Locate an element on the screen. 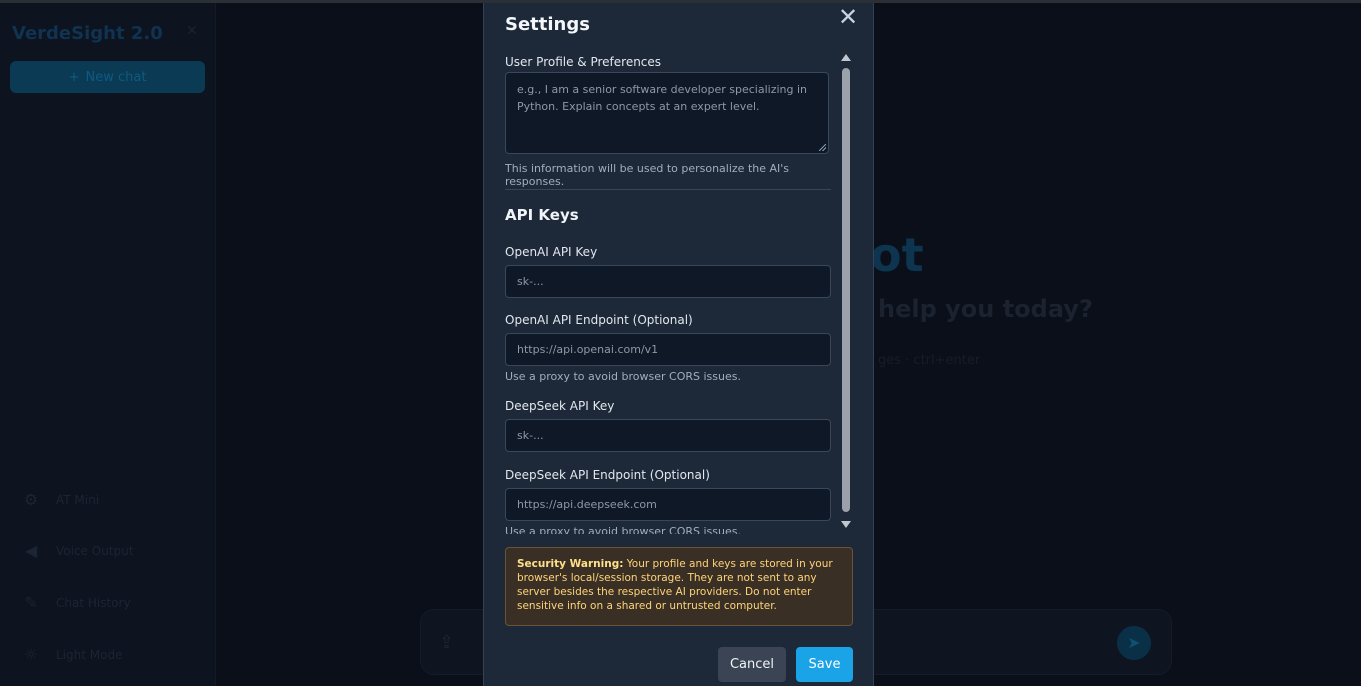 Image resolution: width=1361 pixels, height=686 pixels. openai-key-label: OpenAI API Key is located at coordinates (551, 252).